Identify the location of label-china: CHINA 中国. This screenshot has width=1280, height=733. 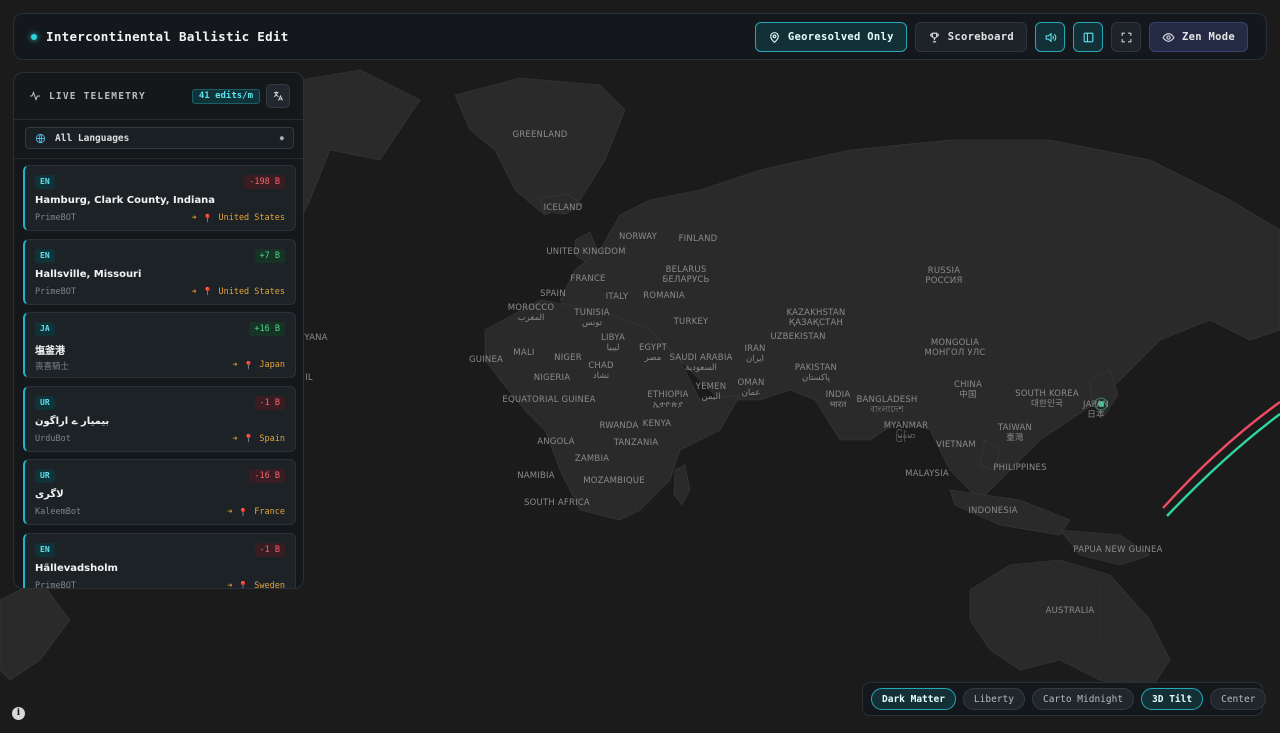
(968, 390).